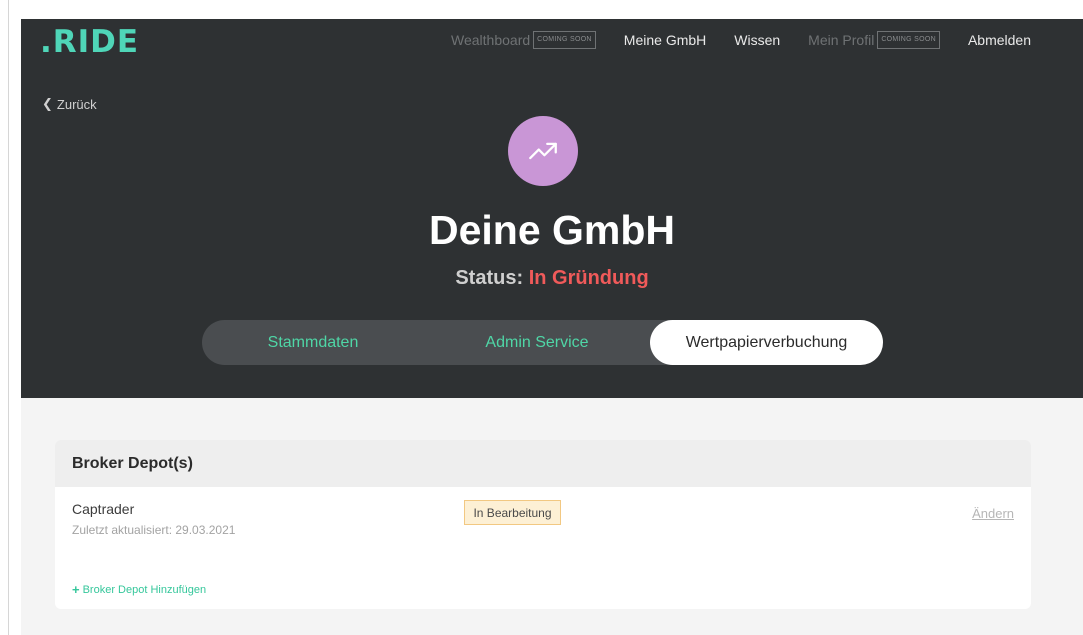 The image size is (1083, 635). What do you see at coordinates (993, 513) in the screenshot?
I see `edit-broker-link: Ändern` at bounding box center [993, 513].